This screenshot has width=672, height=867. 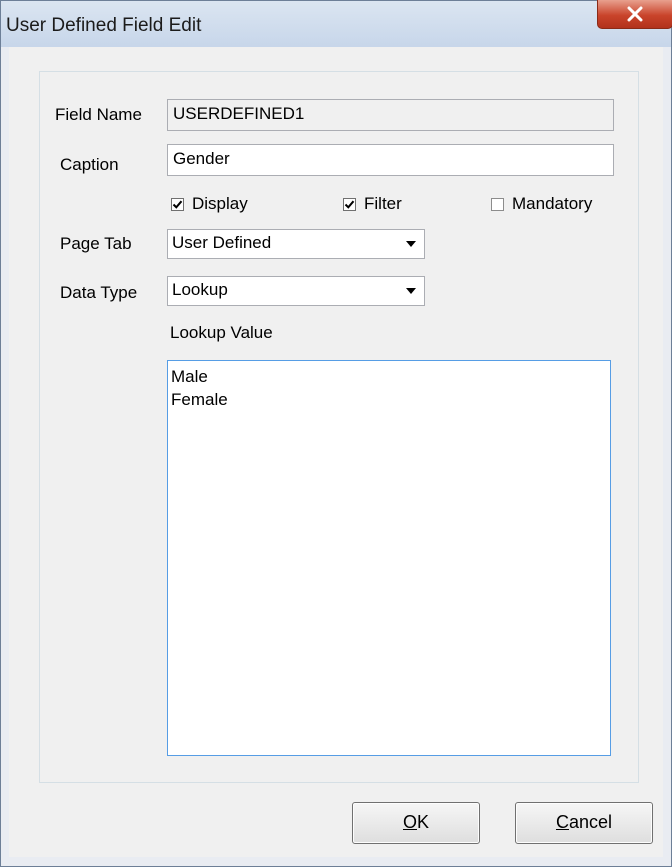 I want to click on cancel-button-mnemonic: C, so click(x=562, y=822).